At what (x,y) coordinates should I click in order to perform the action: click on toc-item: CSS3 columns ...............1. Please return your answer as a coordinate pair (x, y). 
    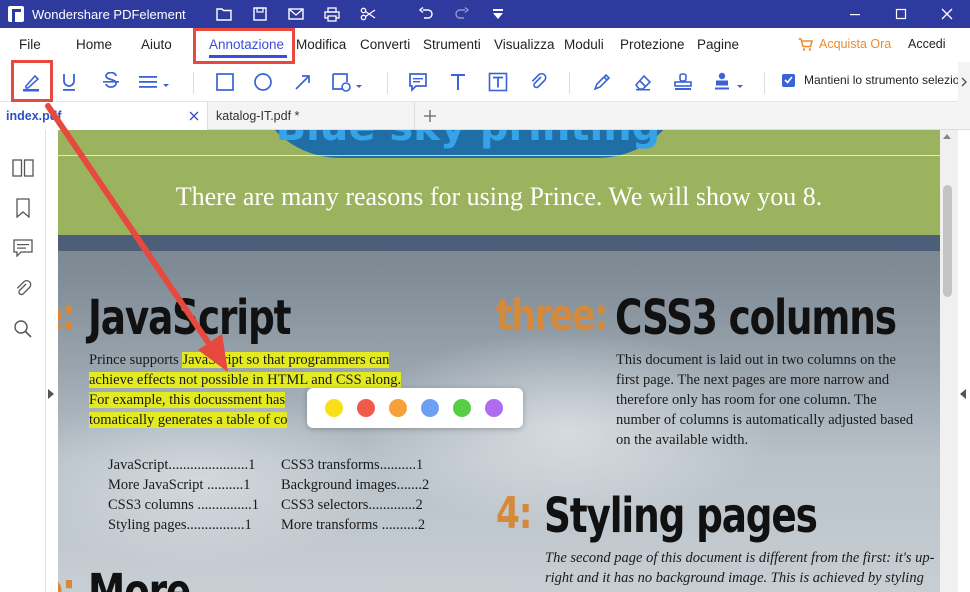
    Looking at the image, I should click on (183, 505).